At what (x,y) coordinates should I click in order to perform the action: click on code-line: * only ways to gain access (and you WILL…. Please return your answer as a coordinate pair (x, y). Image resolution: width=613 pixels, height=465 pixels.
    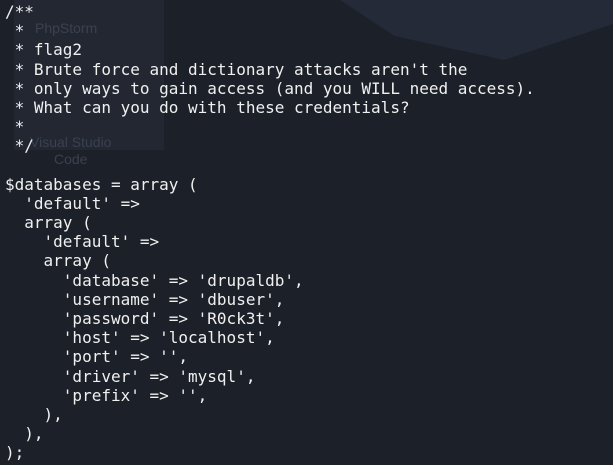
    Looking at the image, I should click on (270, 88).